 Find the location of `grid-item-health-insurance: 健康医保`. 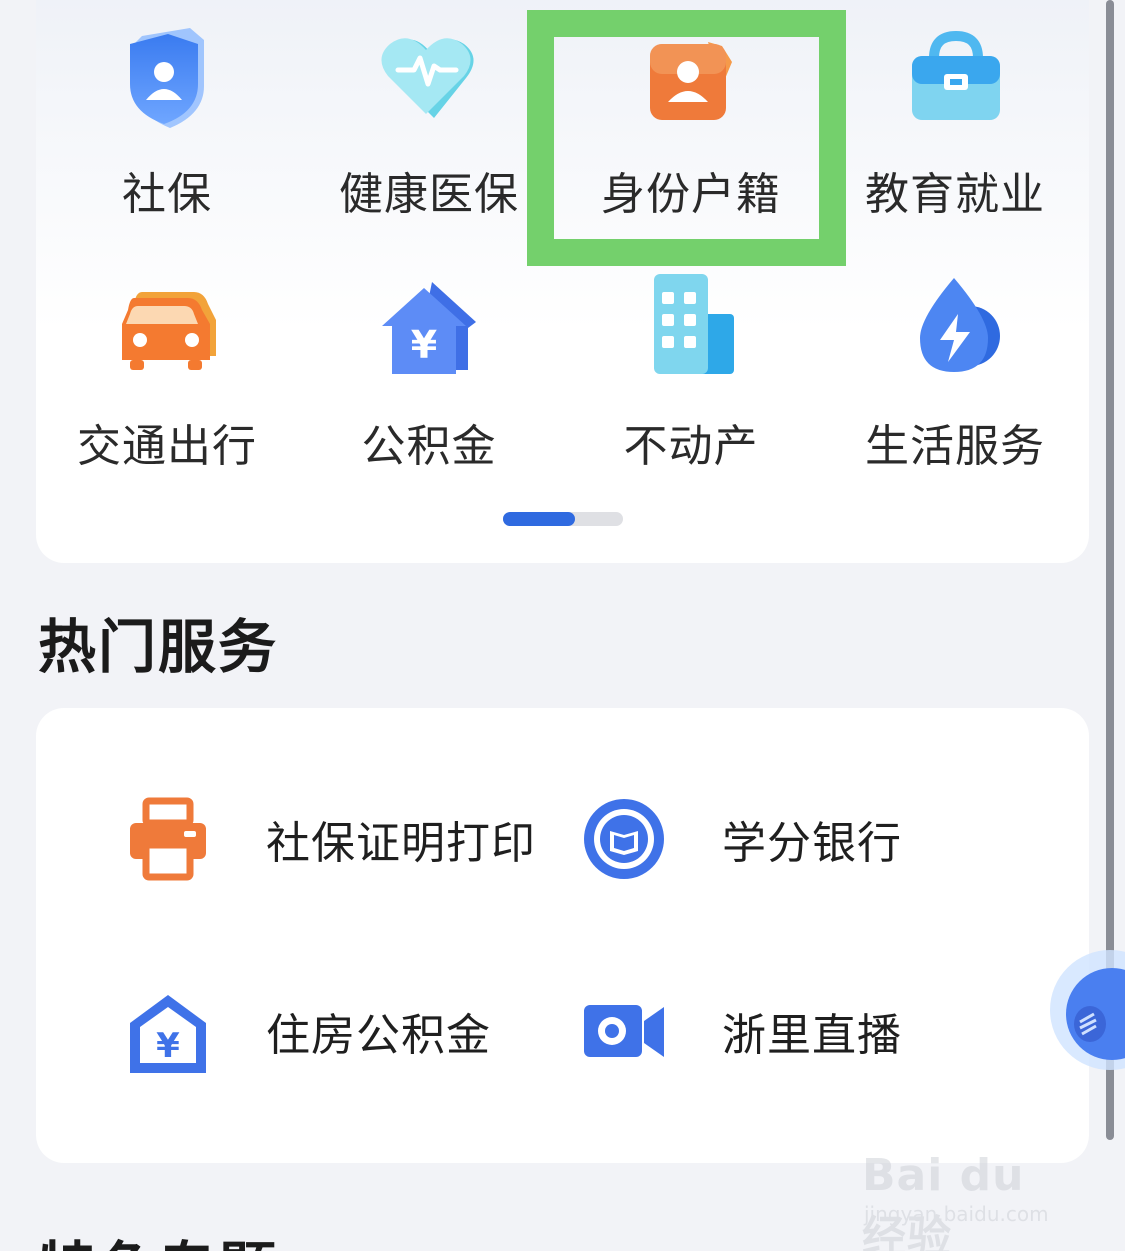

grid-item-health-insurance: 健康医保 is located at coordinates (429, 125).